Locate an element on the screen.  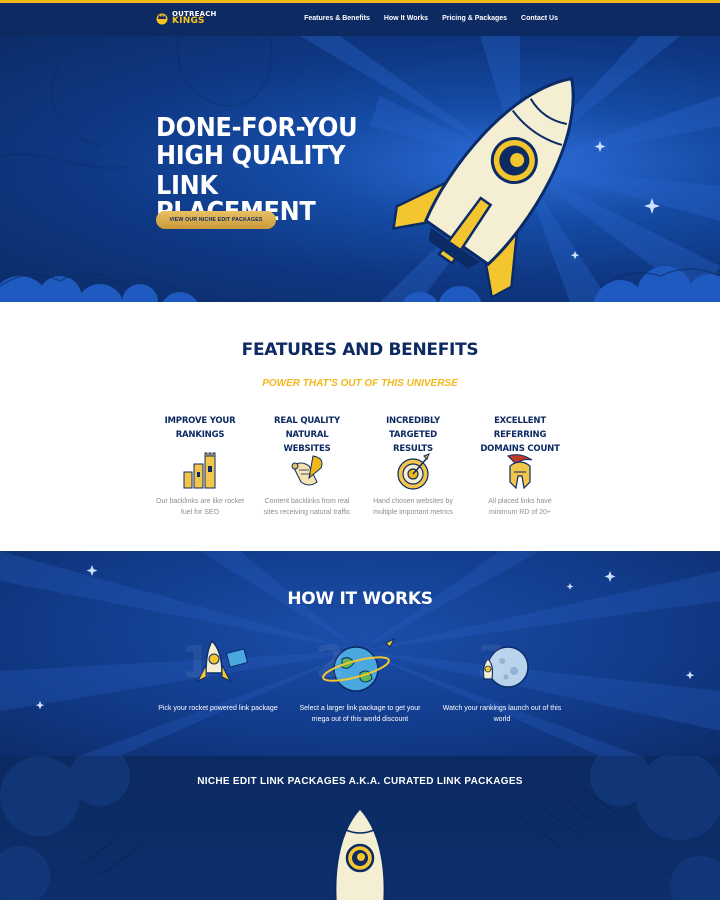
how-it-works-title: HOW IT WORKS is located at coordinates (360, 599).